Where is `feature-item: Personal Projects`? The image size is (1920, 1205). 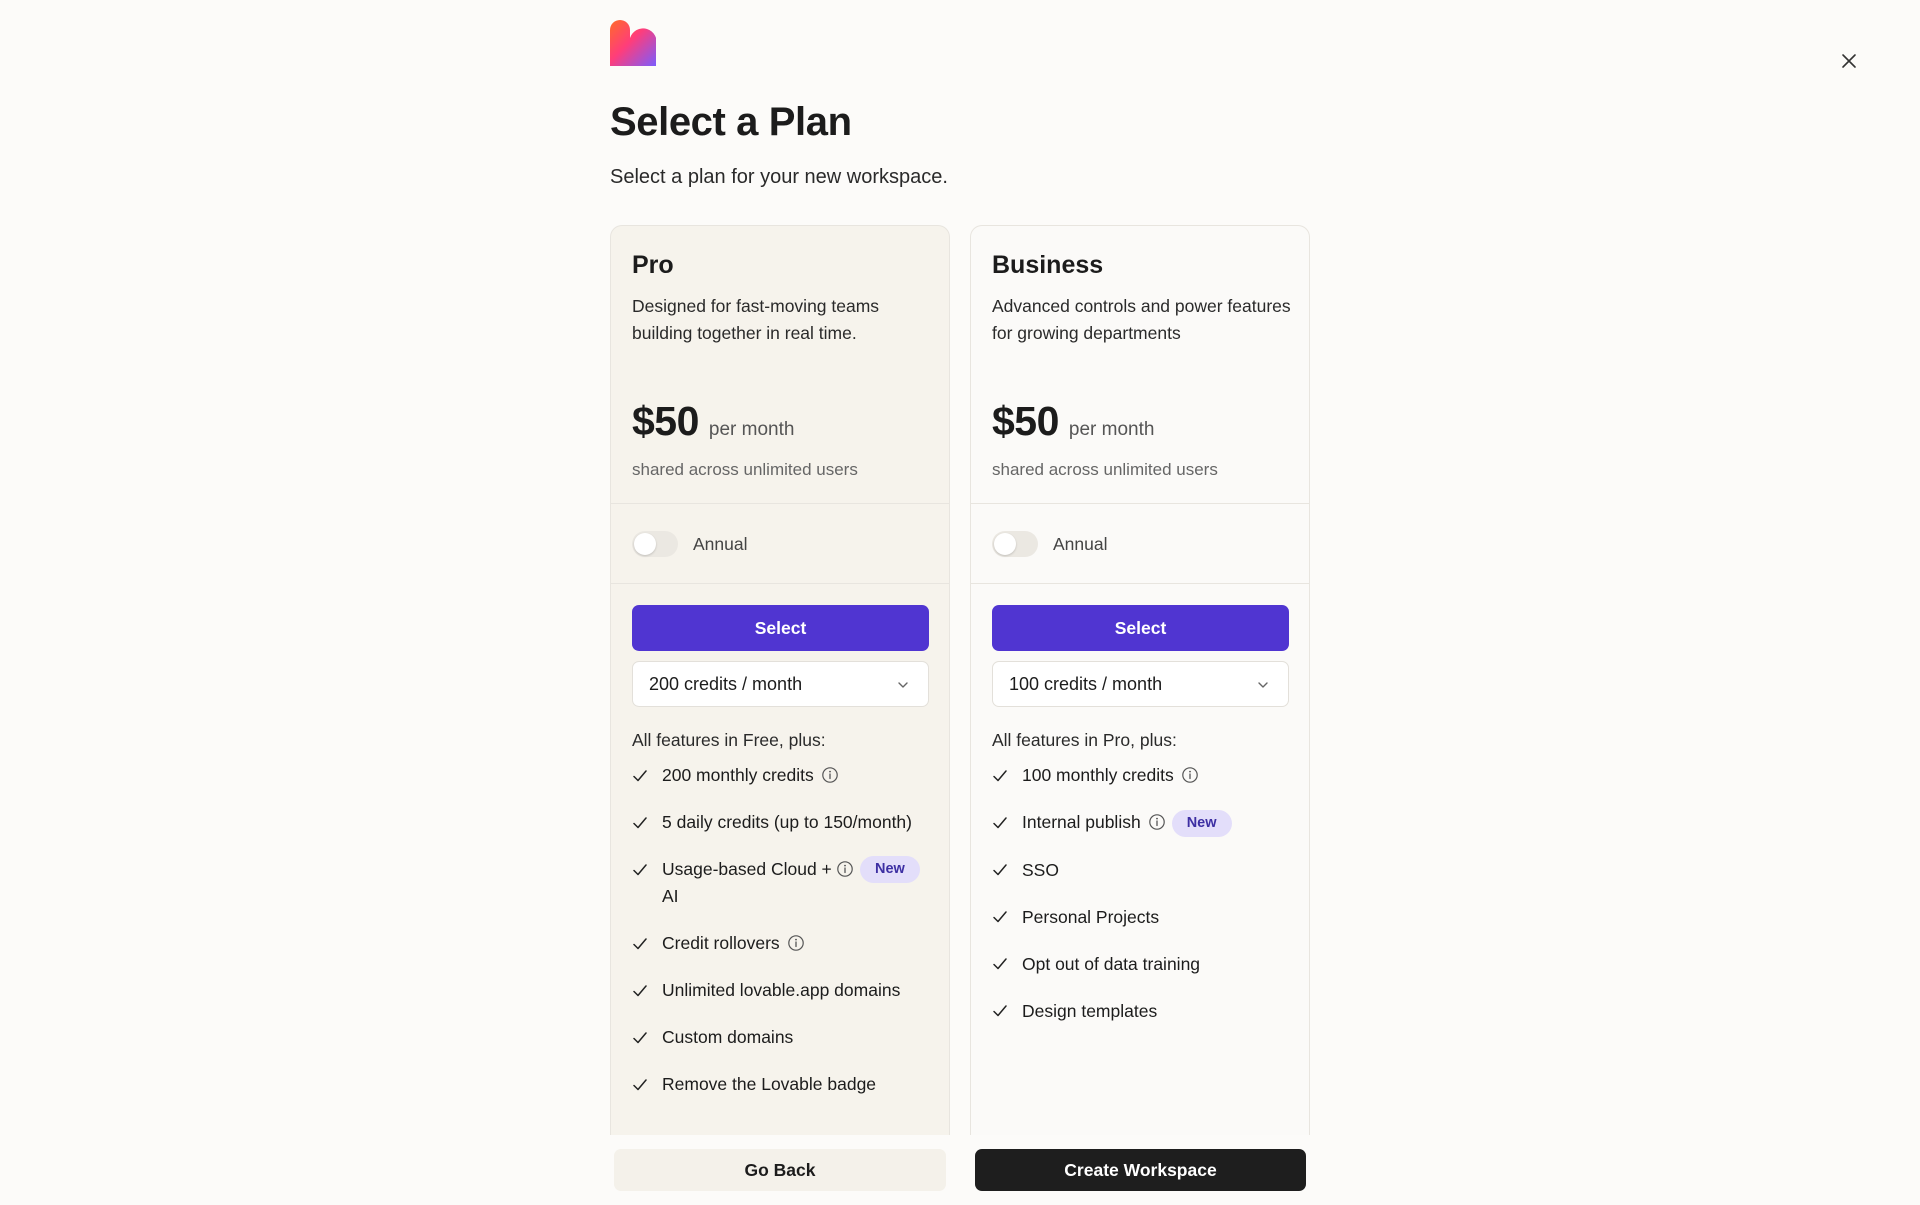 feature-item: Personal Projects is located at coordinates (1142, 917).